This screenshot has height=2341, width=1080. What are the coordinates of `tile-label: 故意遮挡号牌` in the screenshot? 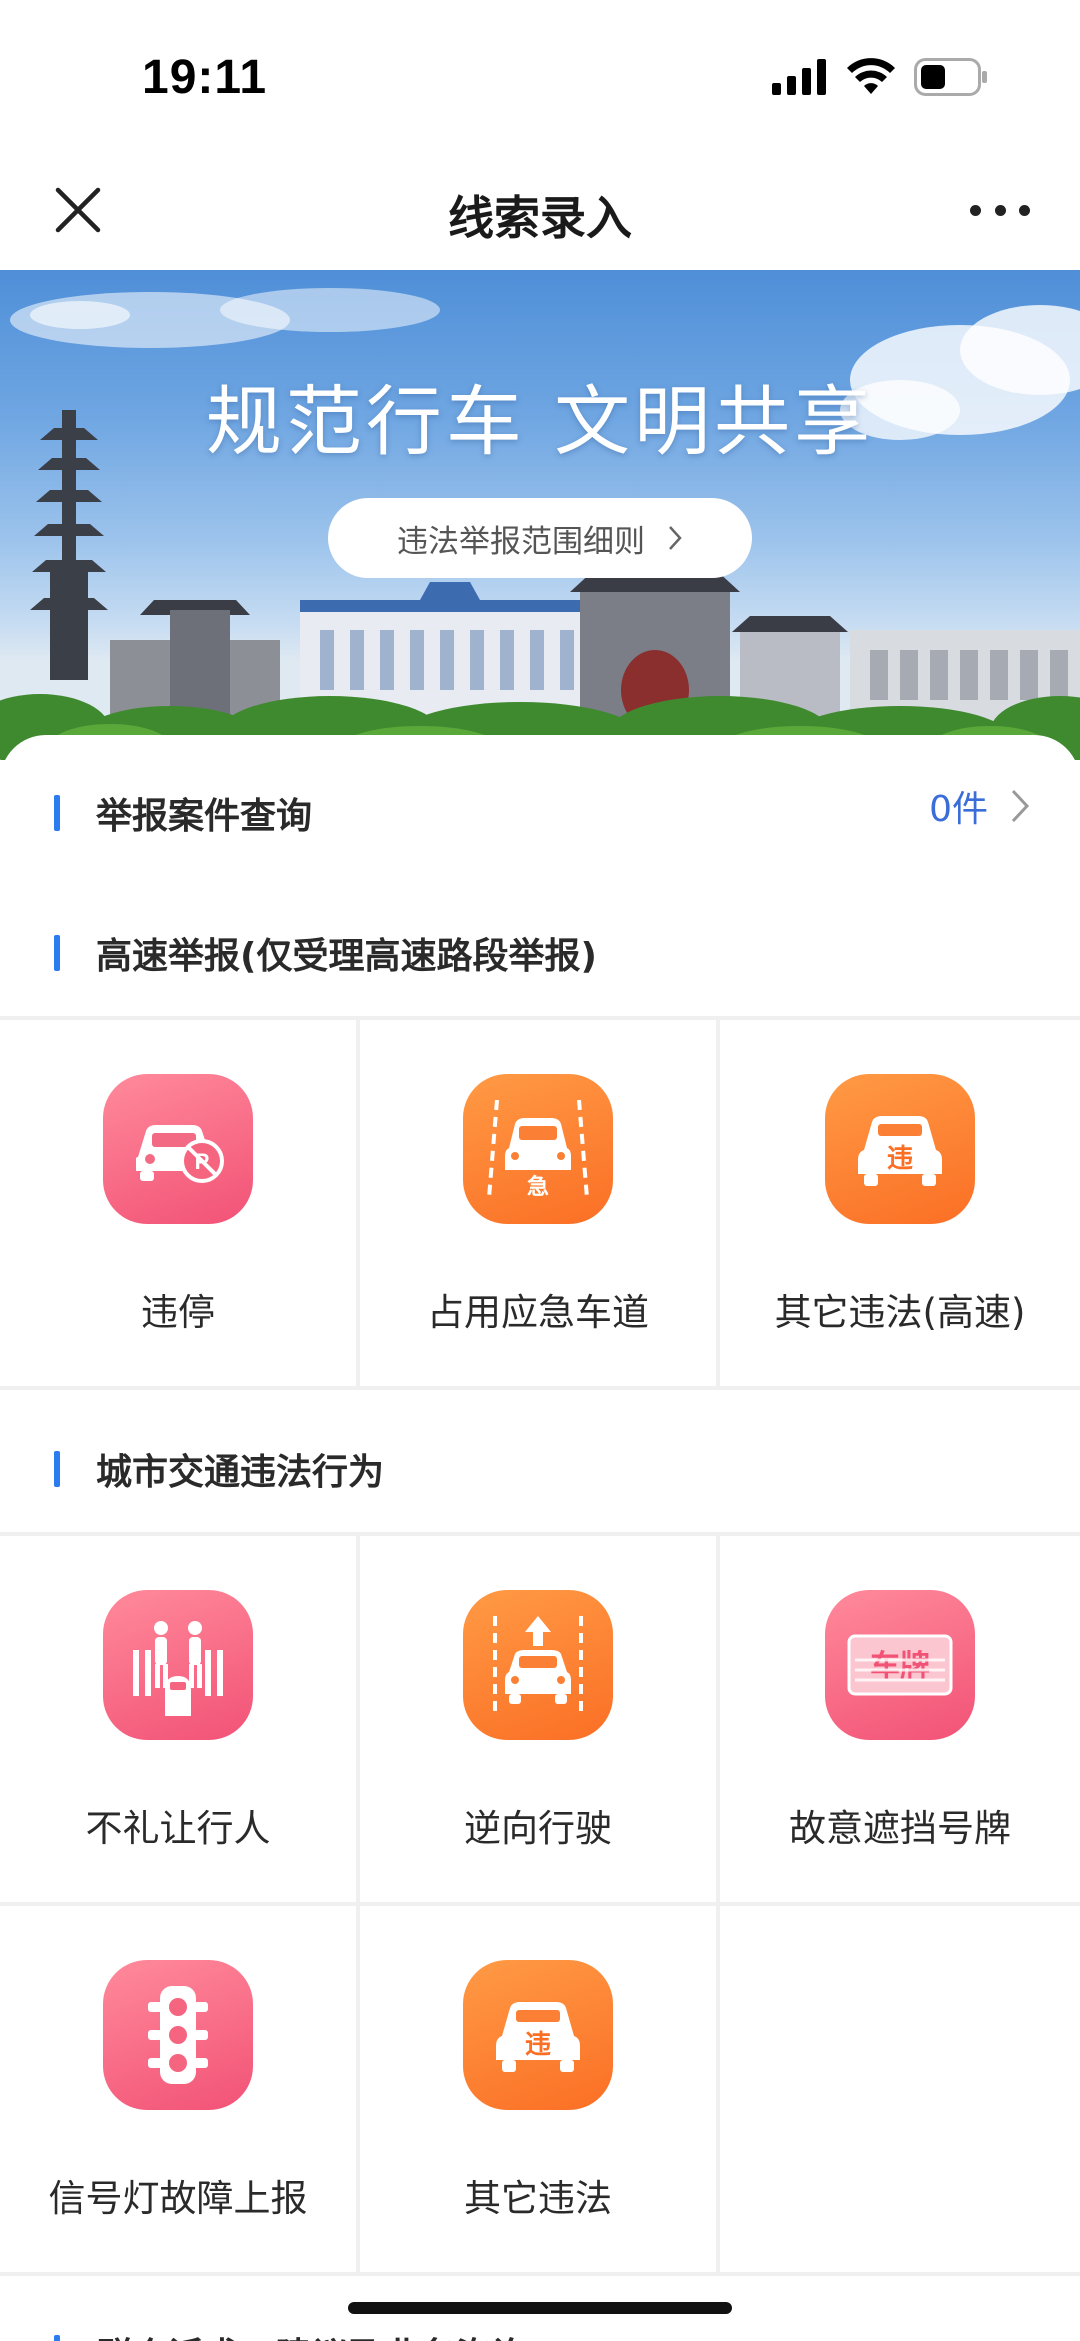 It's located at (900, 1828).